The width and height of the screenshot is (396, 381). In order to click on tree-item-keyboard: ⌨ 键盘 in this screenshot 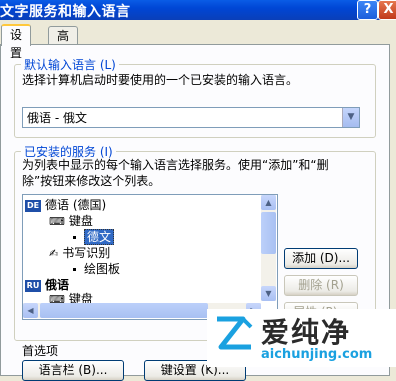, I will do `click(71, 221)`.